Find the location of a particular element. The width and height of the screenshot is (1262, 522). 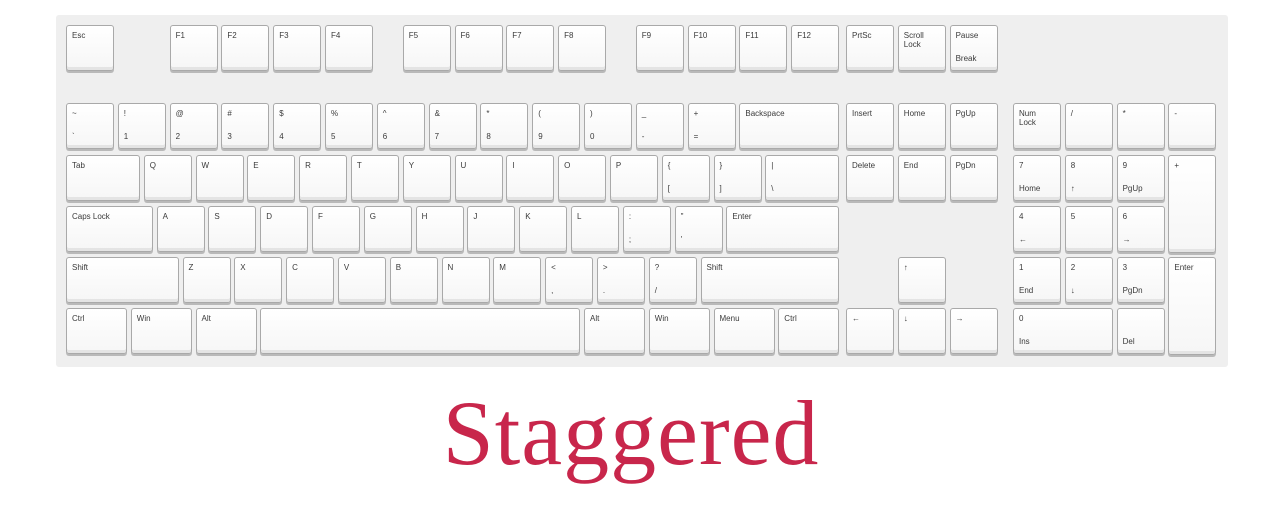

key-f2: F2 is located at coordinates (245, 48).